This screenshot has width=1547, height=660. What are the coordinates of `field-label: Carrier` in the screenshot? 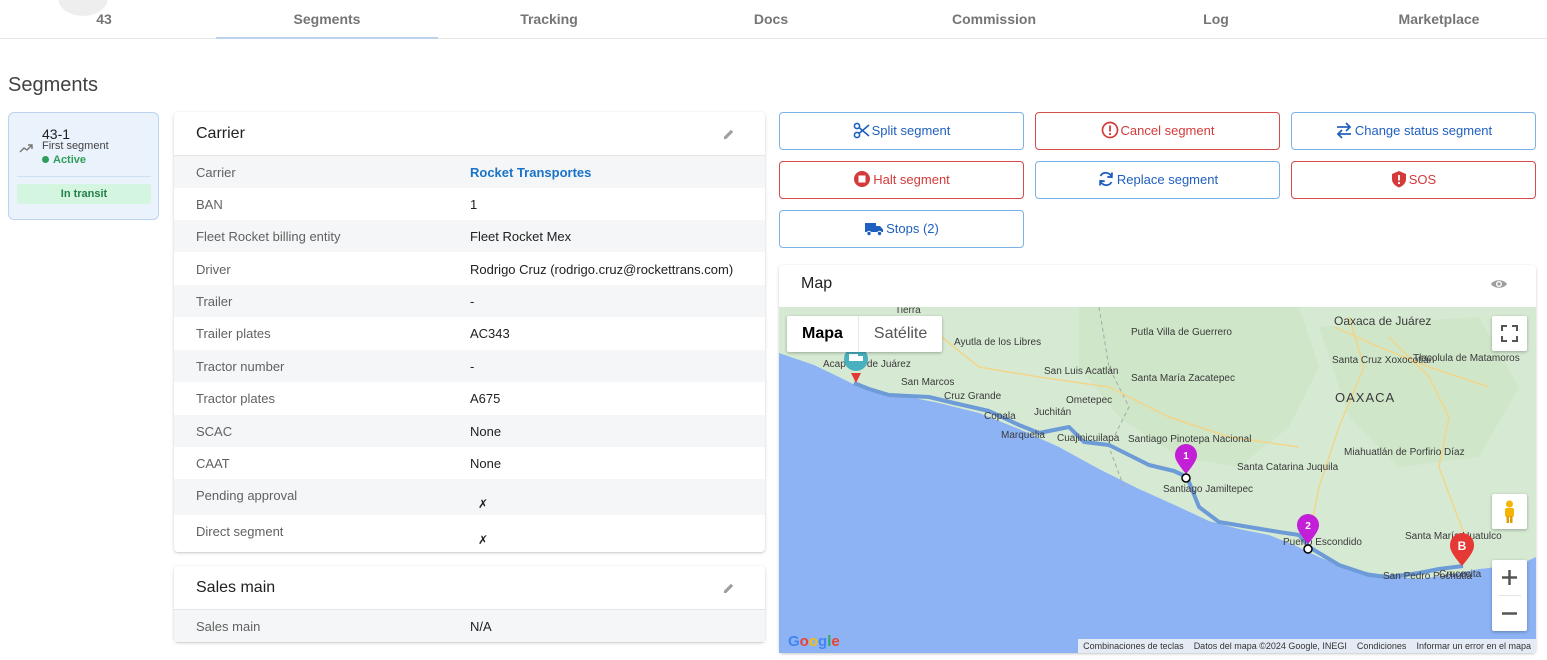 It's located at (216, 172).